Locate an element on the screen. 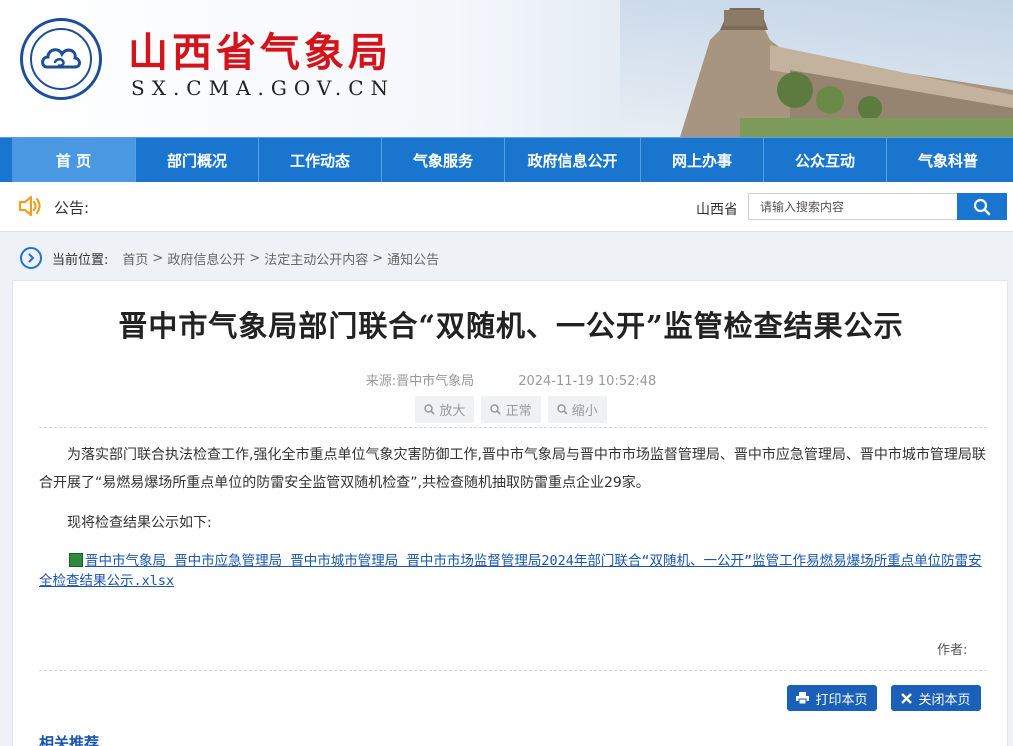 The width and height of the screenshot is (1013, 746). article-date: 2024-11-19 10:52:48 is located at coordinates (587, 381).